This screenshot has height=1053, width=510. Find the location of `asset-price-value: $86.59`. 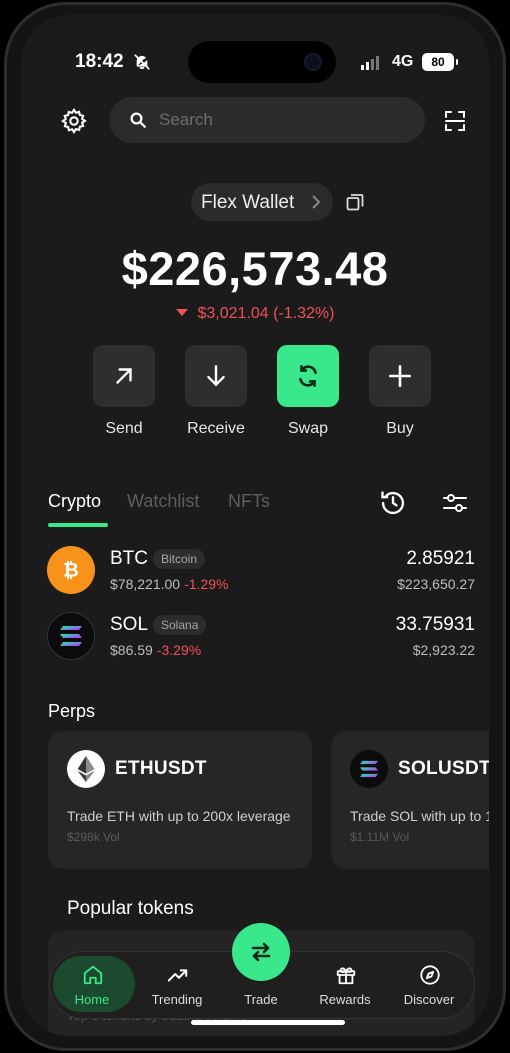

asset-price-value: $86.59 is located at coordinates (131, 650).